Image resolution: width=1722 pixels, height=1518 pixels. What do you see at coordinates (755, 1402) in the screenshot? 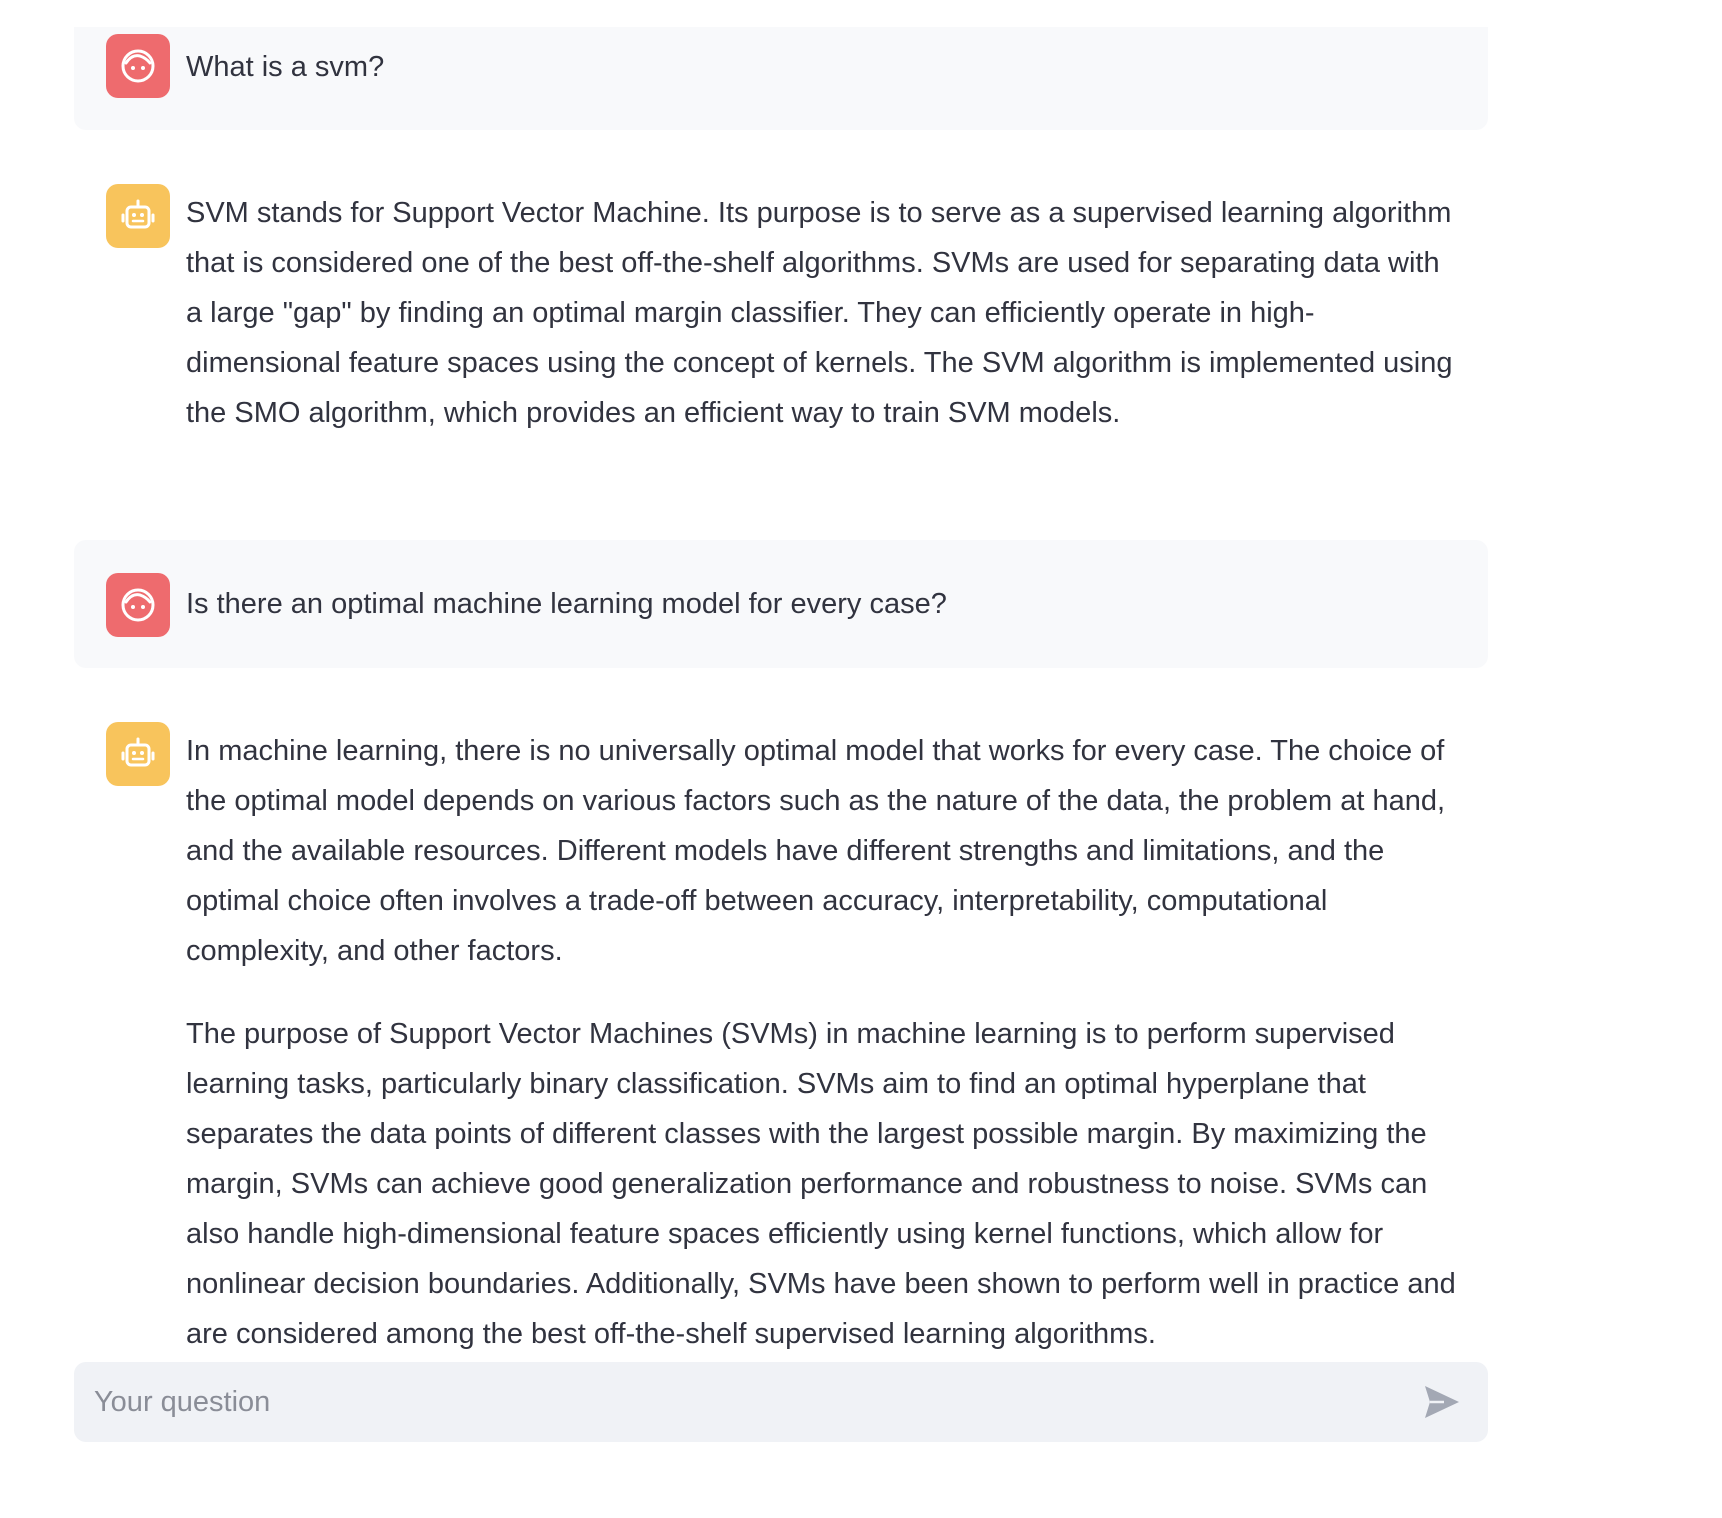
I see `question-input` at bounding box center [755, 1402].